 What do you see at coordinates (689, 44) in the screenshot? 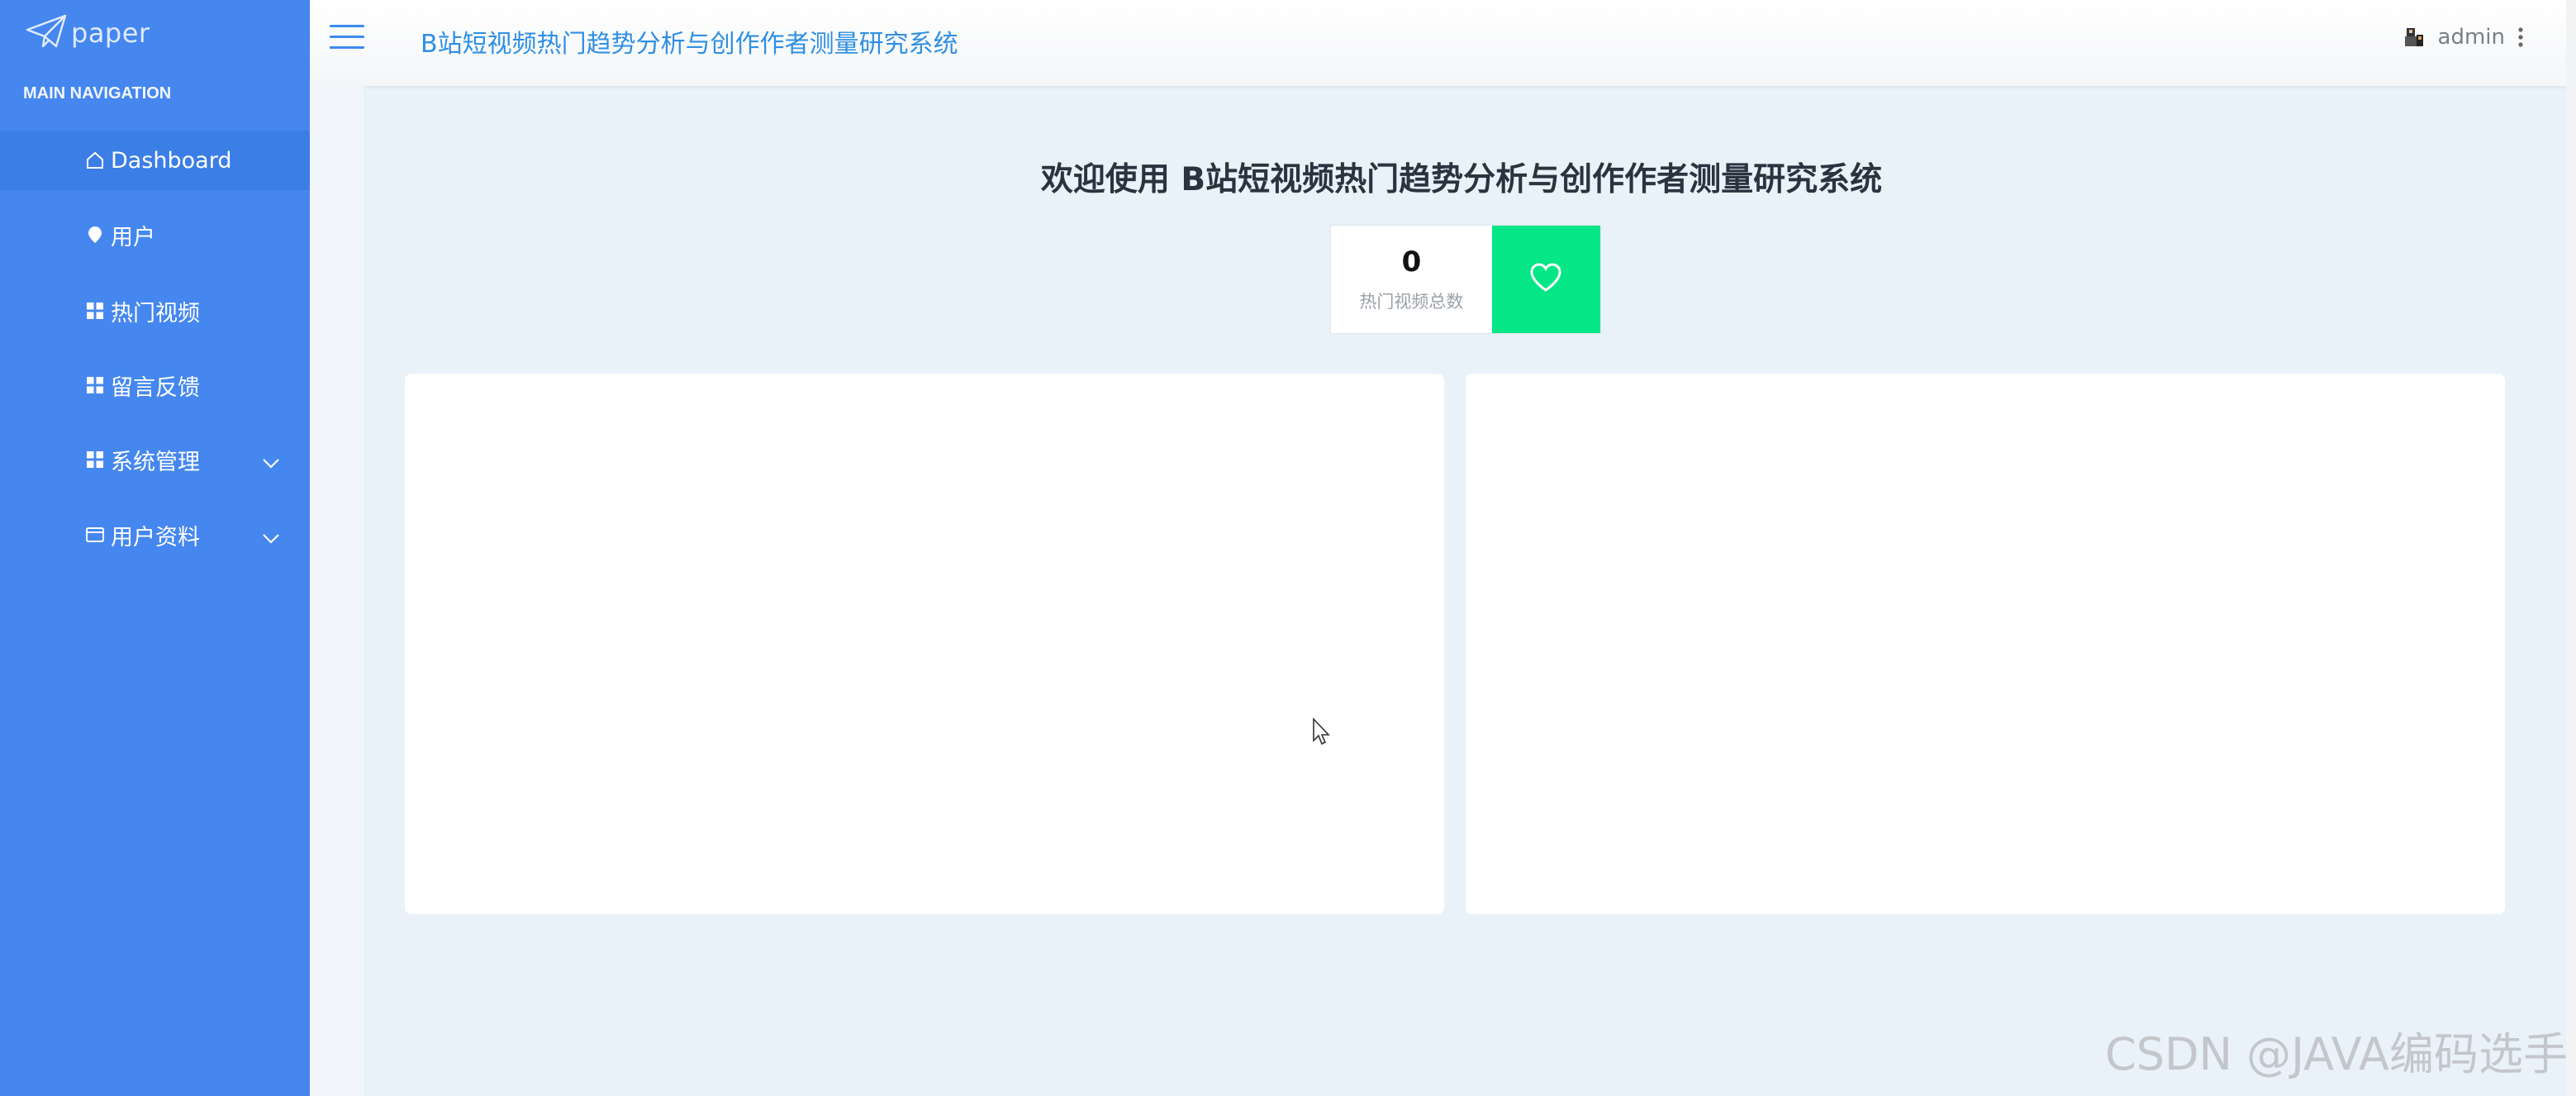
I see `header-title: B站短视频热门趋势分析与创作作者测量研究系统` at bounding box center [689, 44].